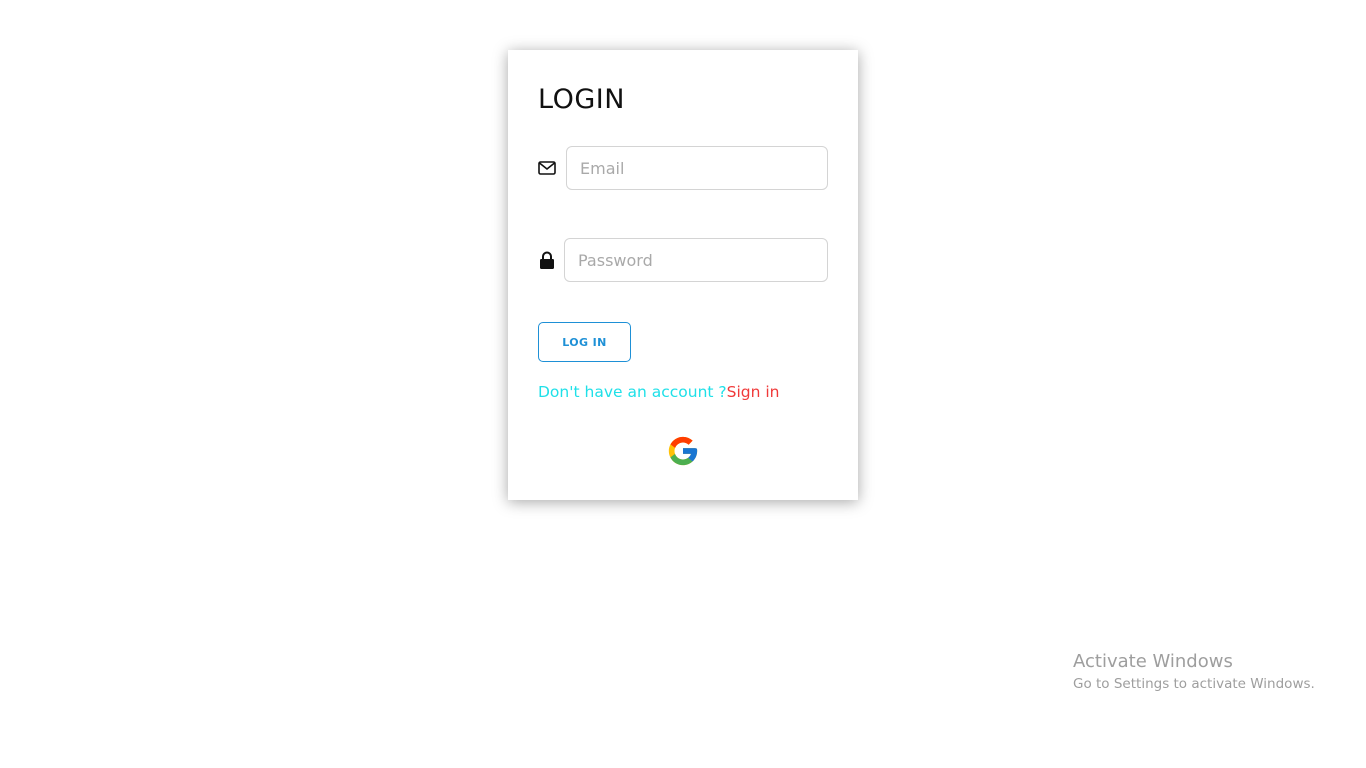 The height and width of the screenshot is (768, 1366). What do you see at coordinates (547, 260) in the screenshot?
I see `lock-icon` at bounding box center [547, 260].